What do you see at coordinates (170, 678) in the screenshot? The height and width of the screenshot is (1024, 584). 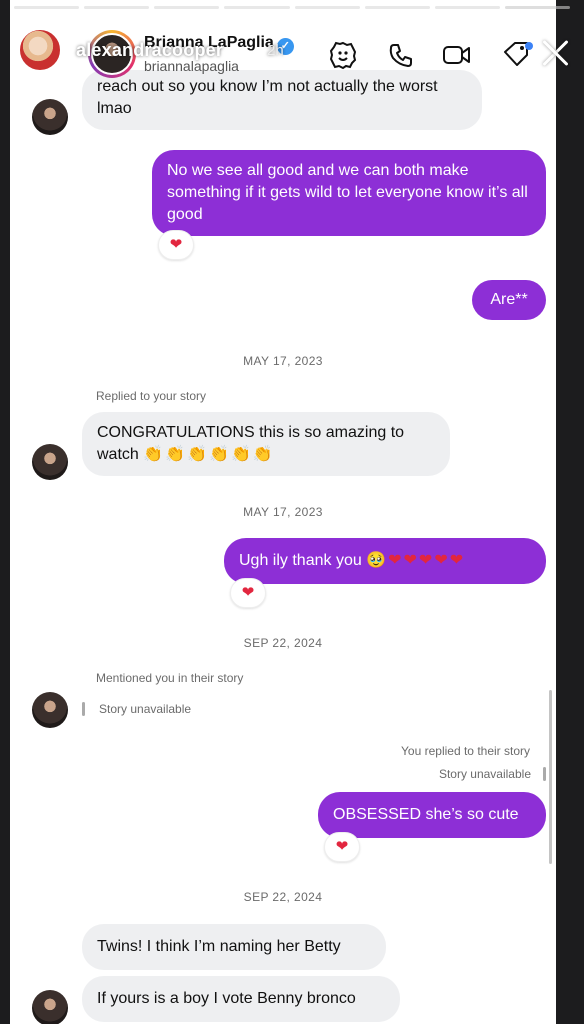 I see `mentioned-label: Mentioned you in their story` at bounding box center [170, 678].